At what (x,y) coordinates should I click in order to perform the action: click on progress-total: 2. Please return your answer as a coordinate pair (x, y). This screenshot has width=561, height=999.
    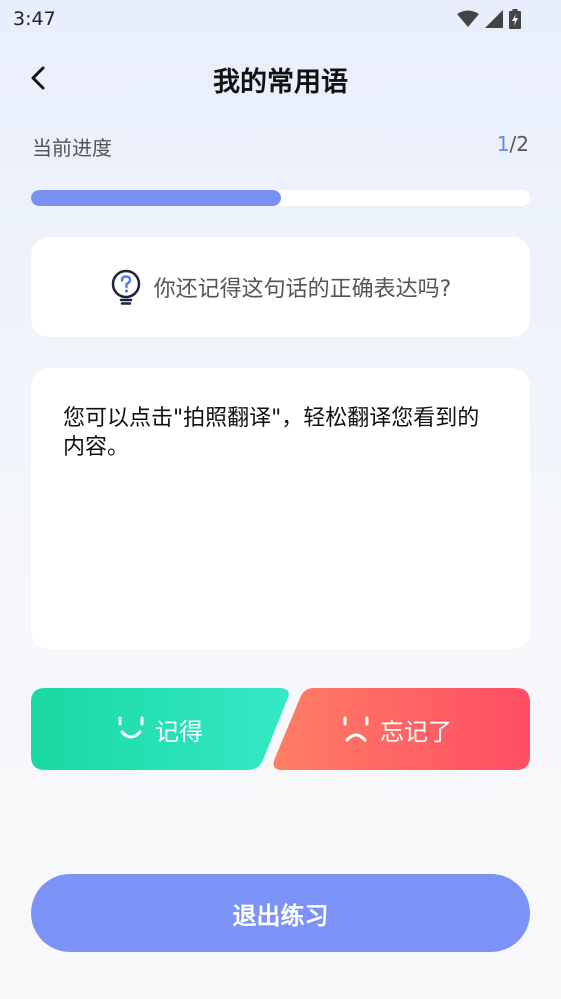
    Looking at the image, I should click on (522, 144).